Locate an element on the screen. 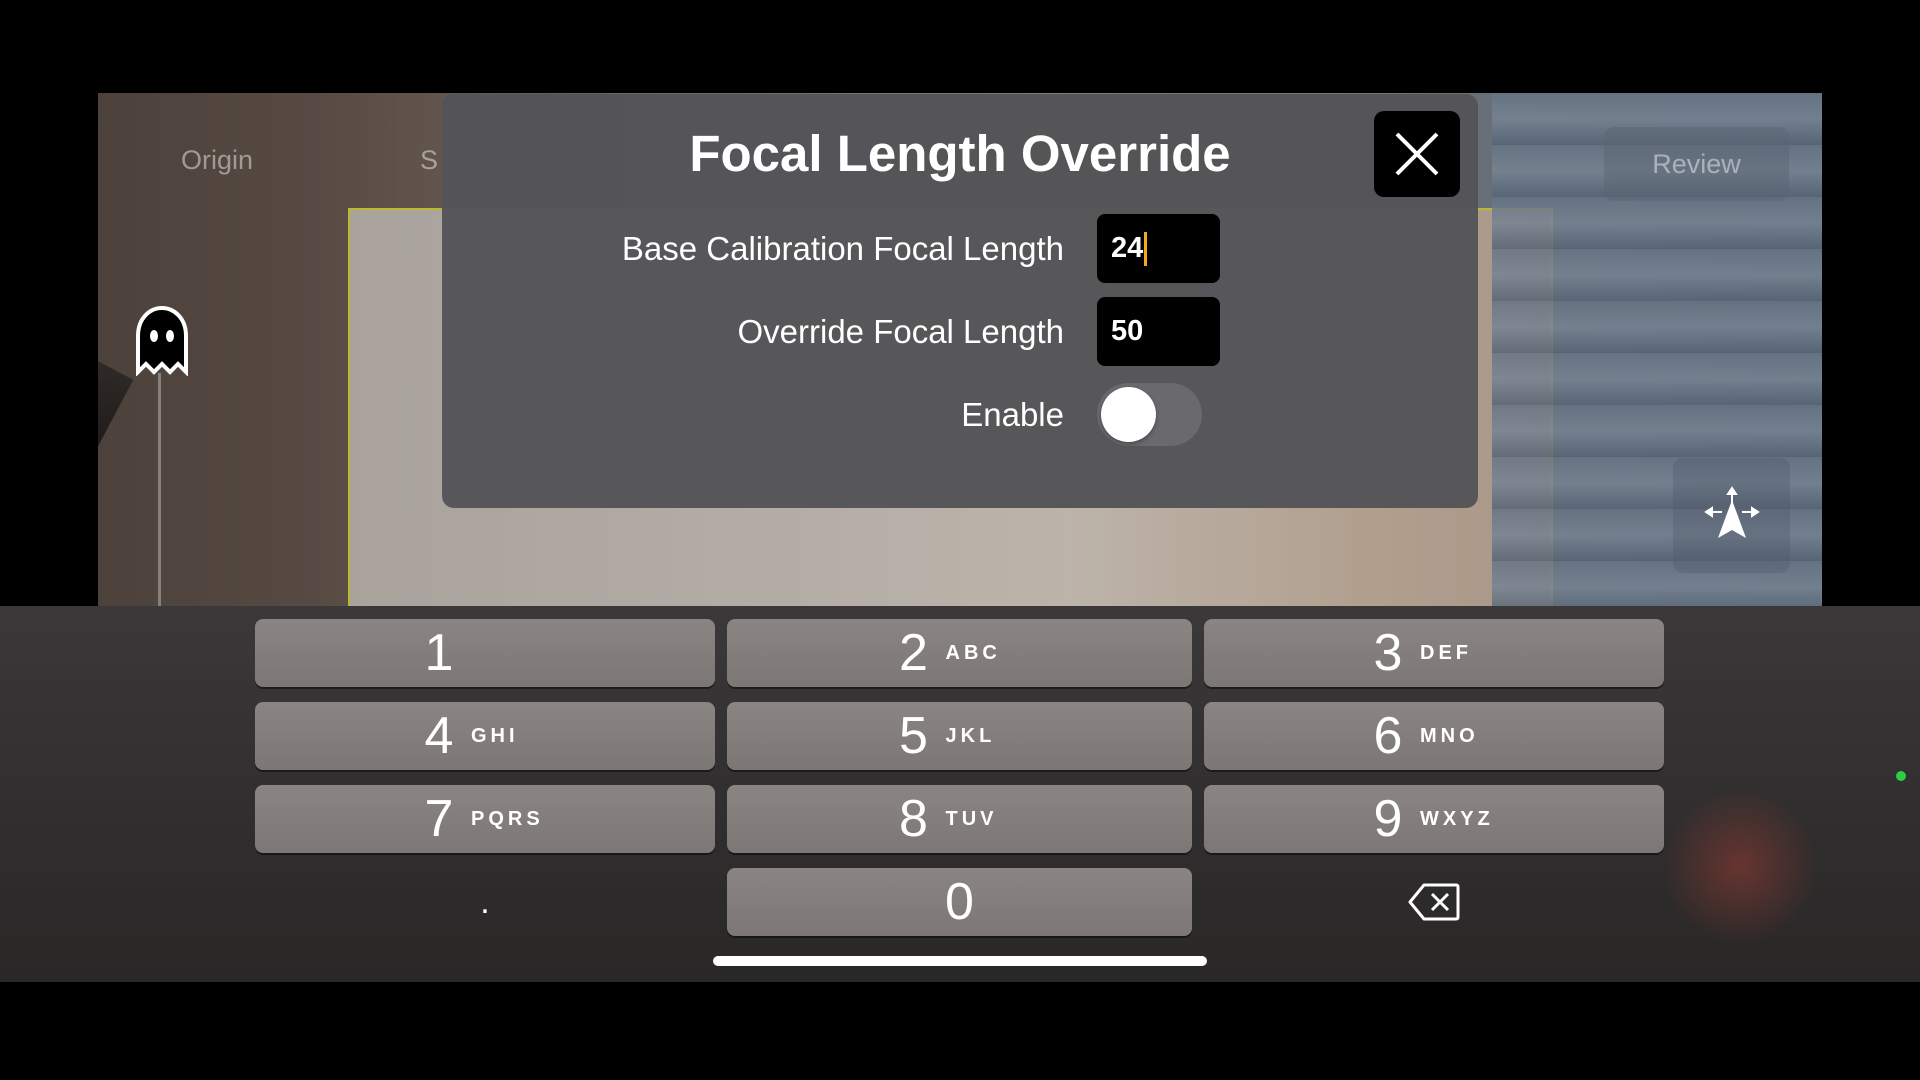  override-focal-length-input: 50 is located at coordinates (1158, 331).